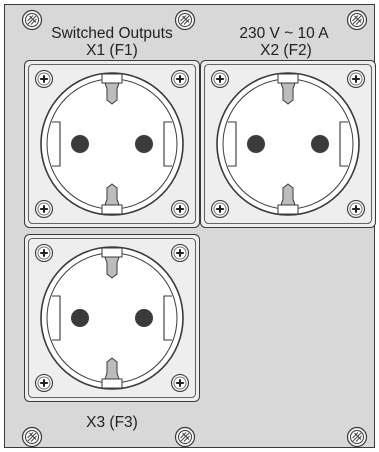 This screenshot has width=379, height=452. I want to click on panel-title: Switched Outputs, so click(112, 33).